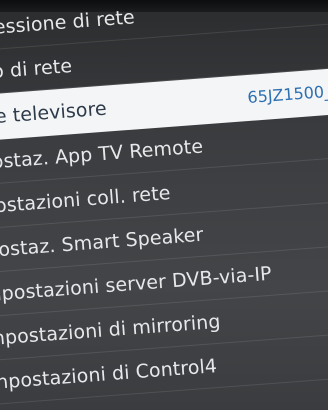 This screenshot has height=410, width=328. Describe the element at coordinates (109, 374) in the screenshot. I see `menu-item-label: npostazioni di Control4` at that location.